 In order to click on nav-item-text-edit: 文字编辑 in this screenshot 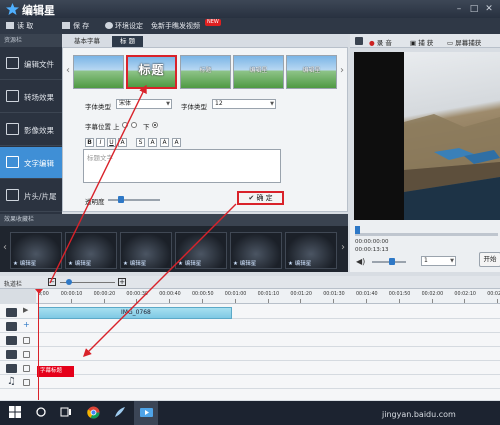, I will do `click(31, 163)`.